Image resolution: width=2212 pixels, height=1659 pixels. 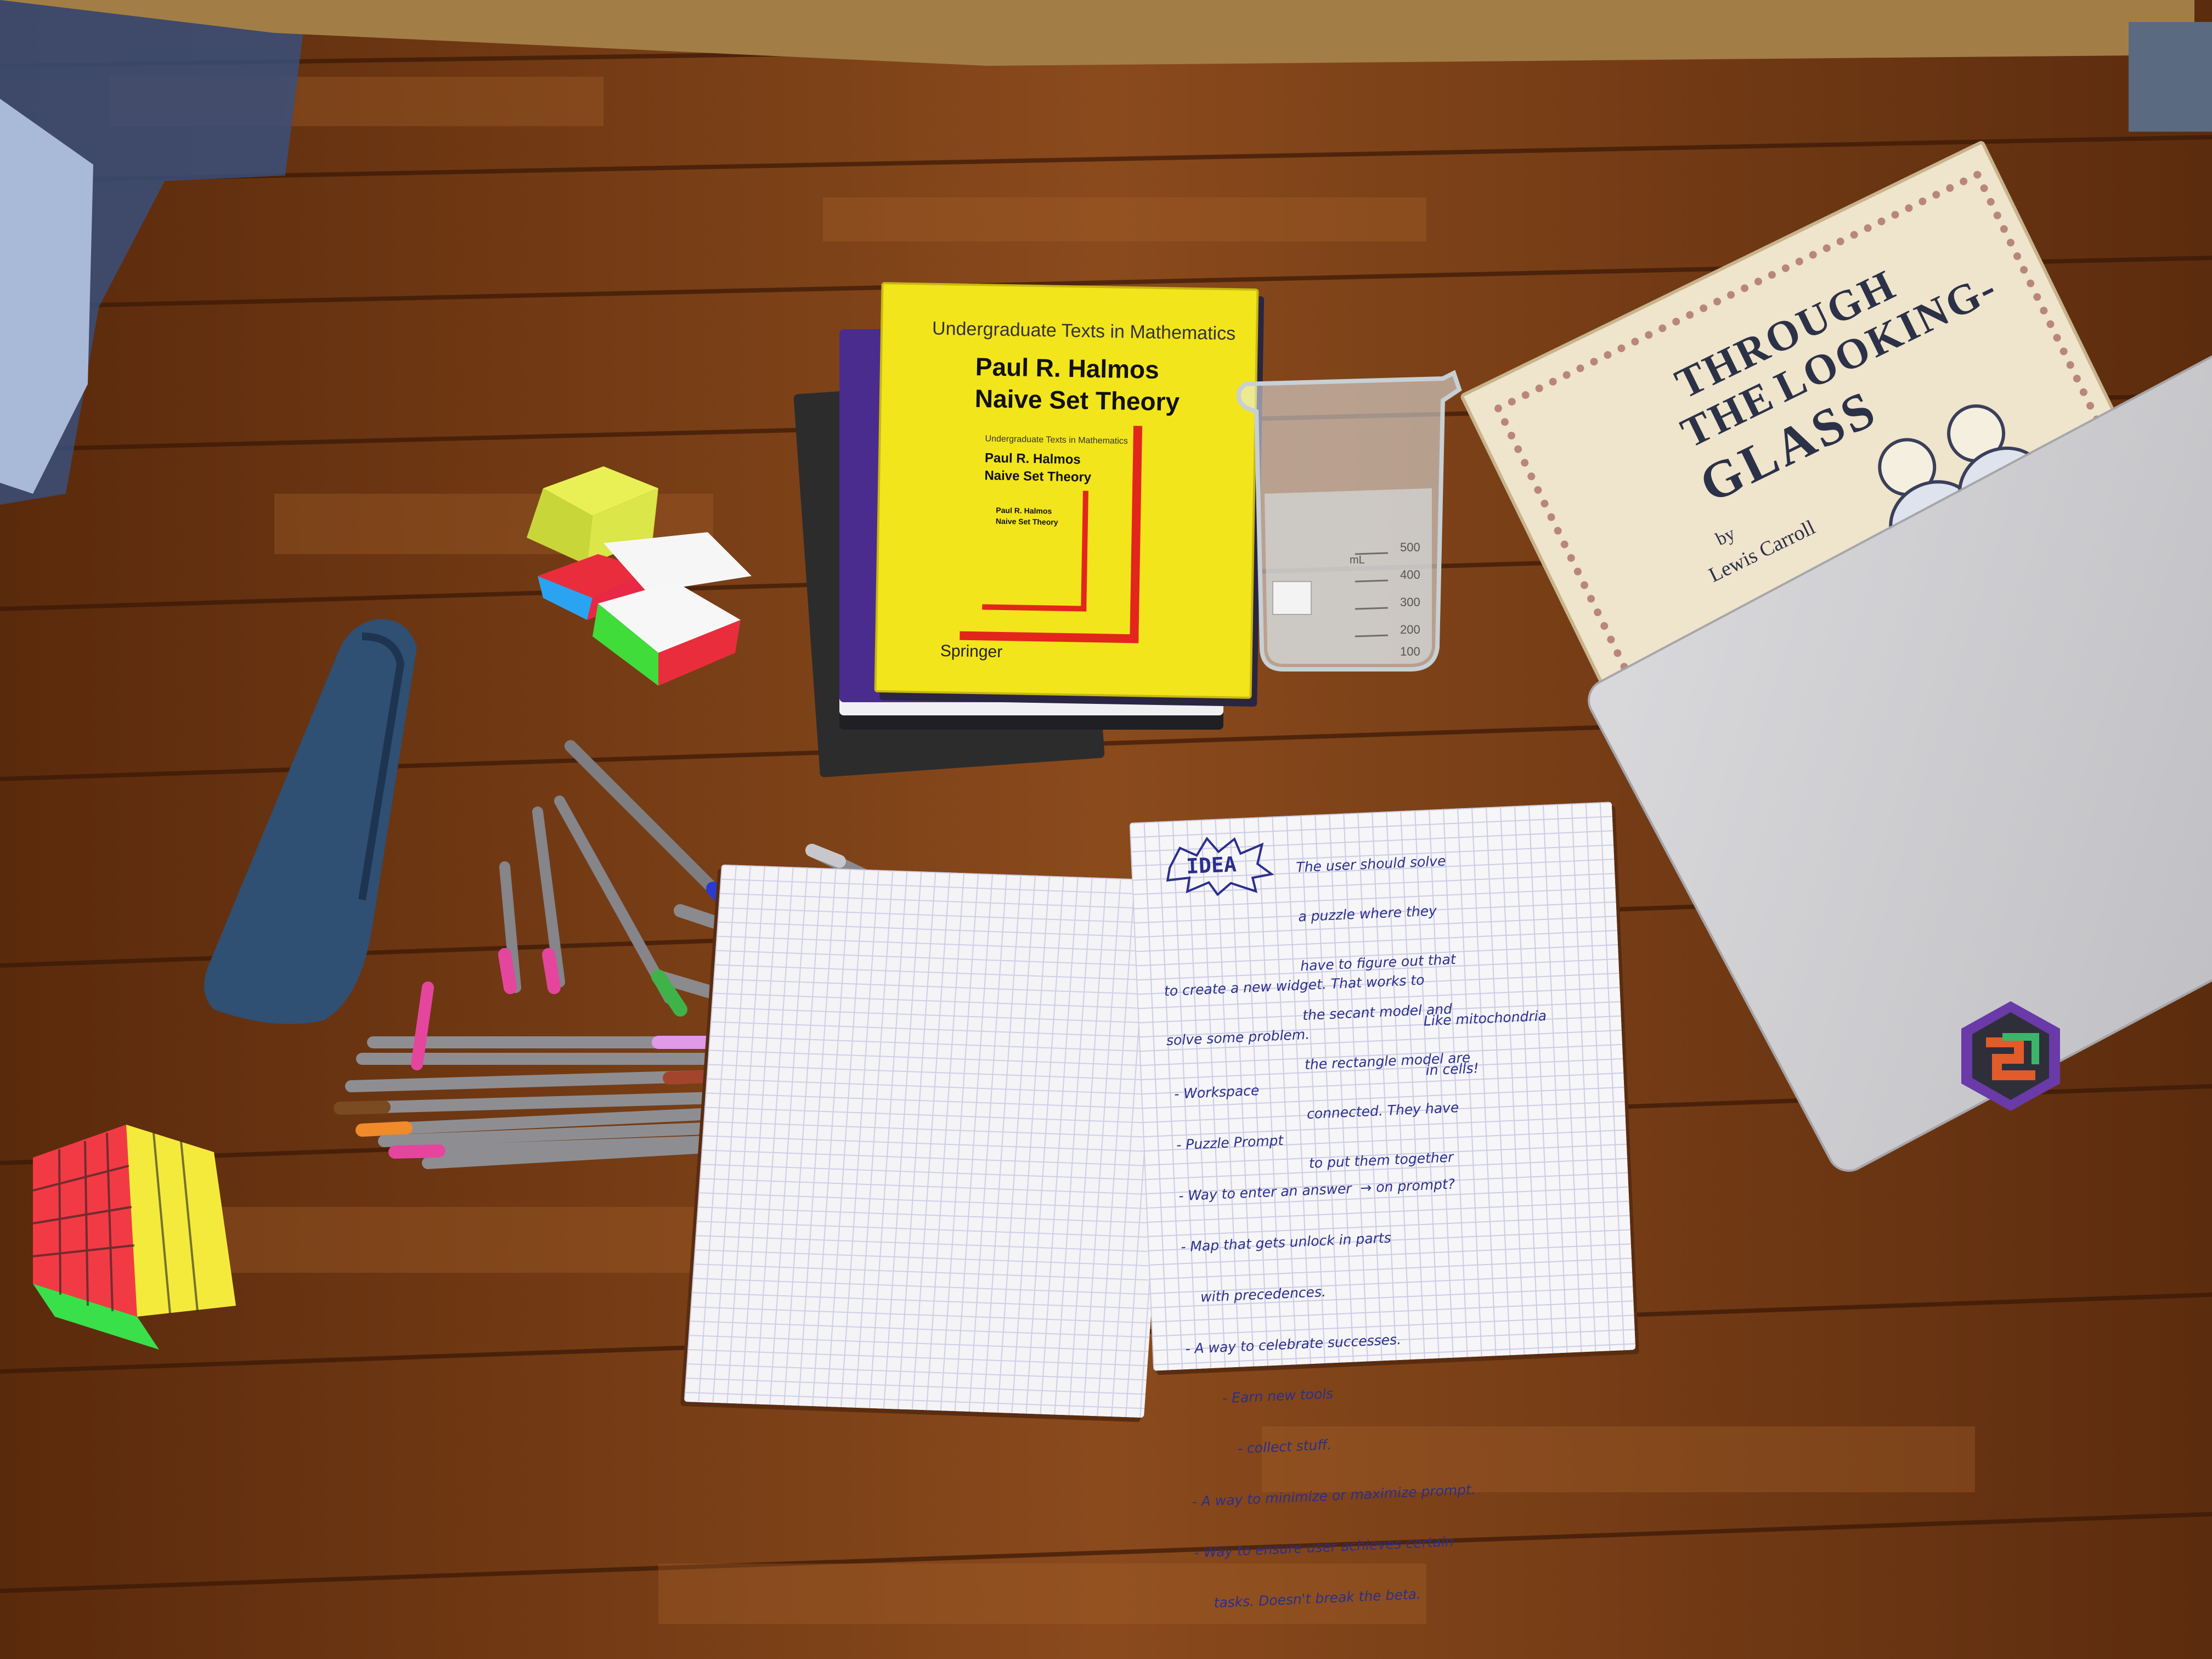 I want to click on note-line: Like mitochondria, so click(x=1485, y=1018).